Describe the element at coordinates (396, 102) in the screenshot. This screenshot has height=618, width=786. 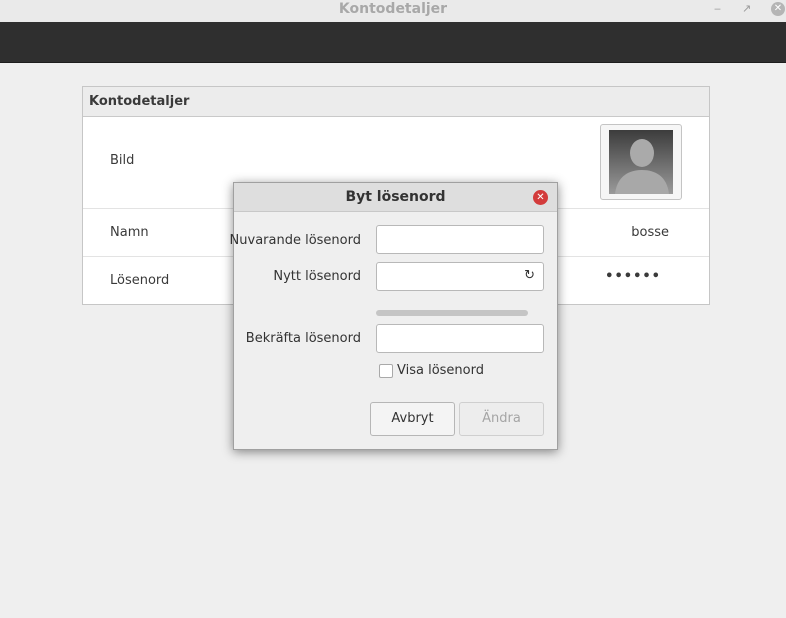
I see `panel-heading: Kontodetaljer` at that location.